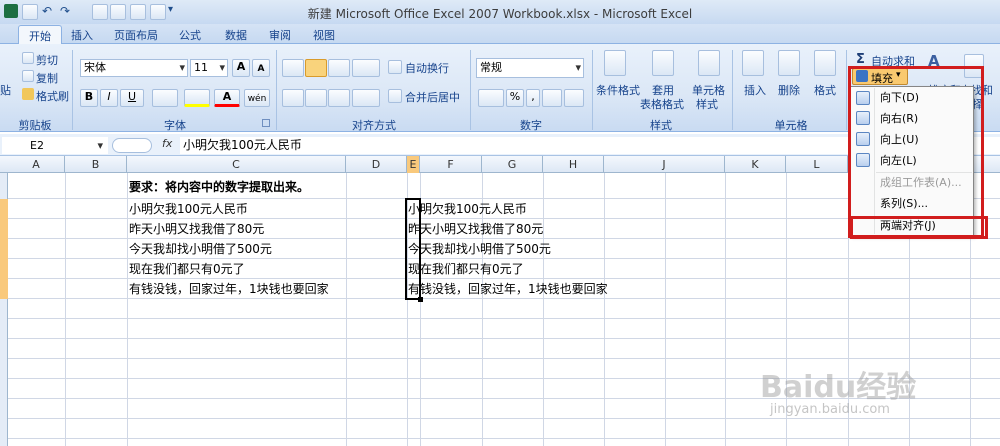  I want to click on percent-button: %, so click(515, 98).